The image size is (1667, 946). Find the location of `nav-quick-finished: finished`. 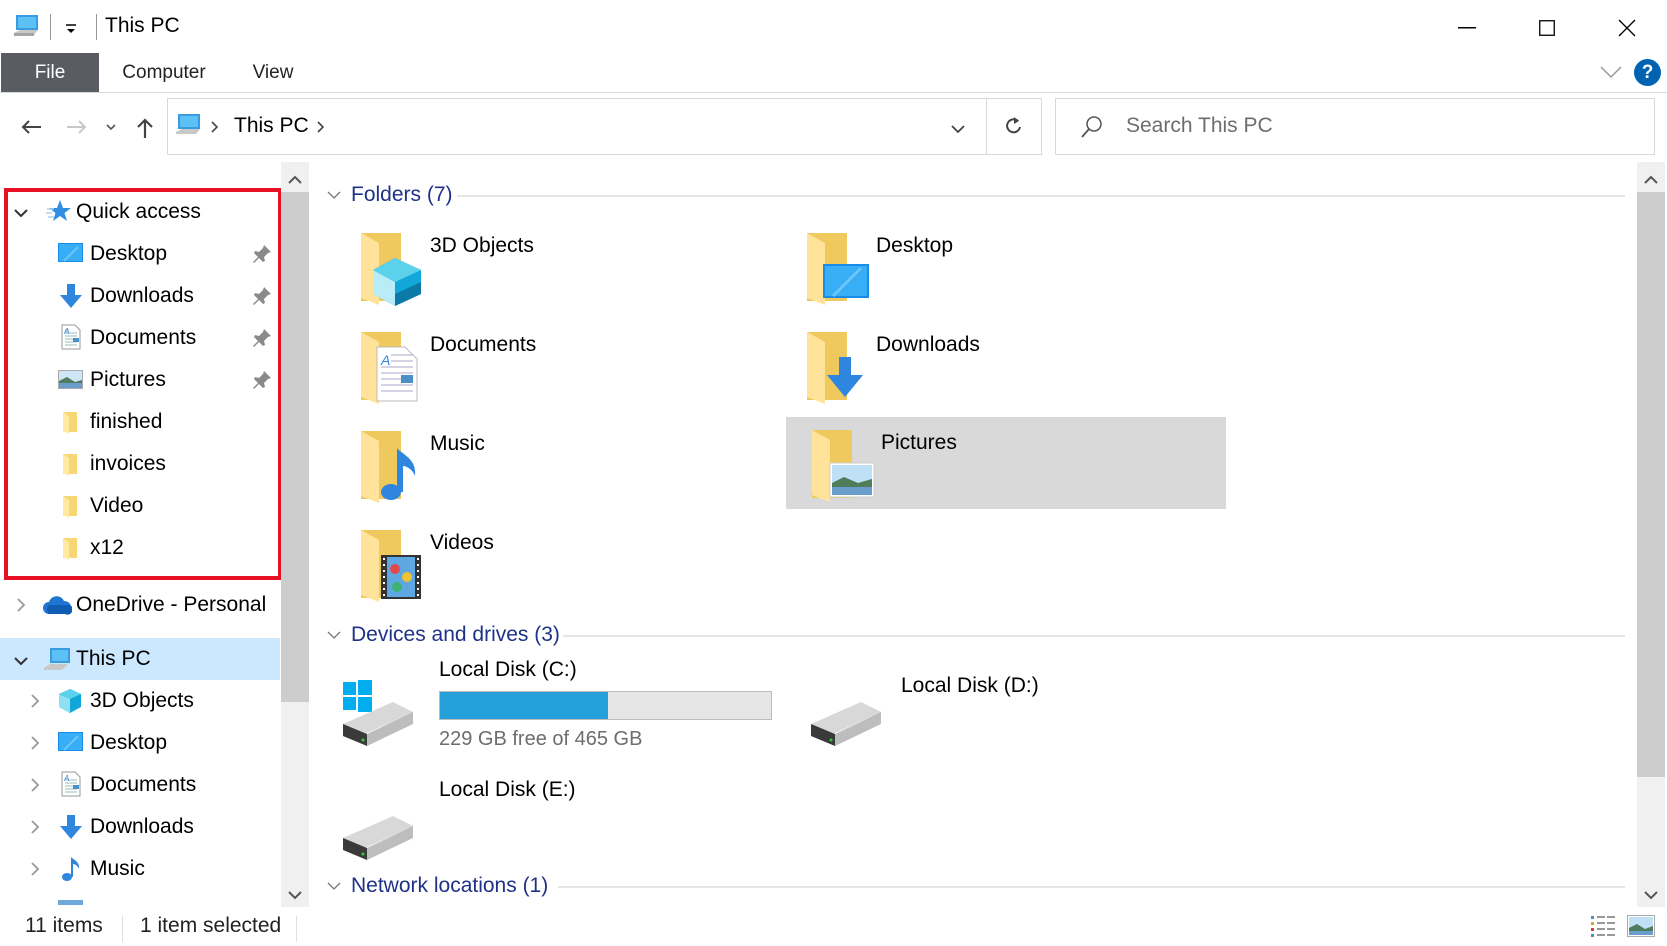

nav-quick-finished: finished is located at coordinates (140, 422).